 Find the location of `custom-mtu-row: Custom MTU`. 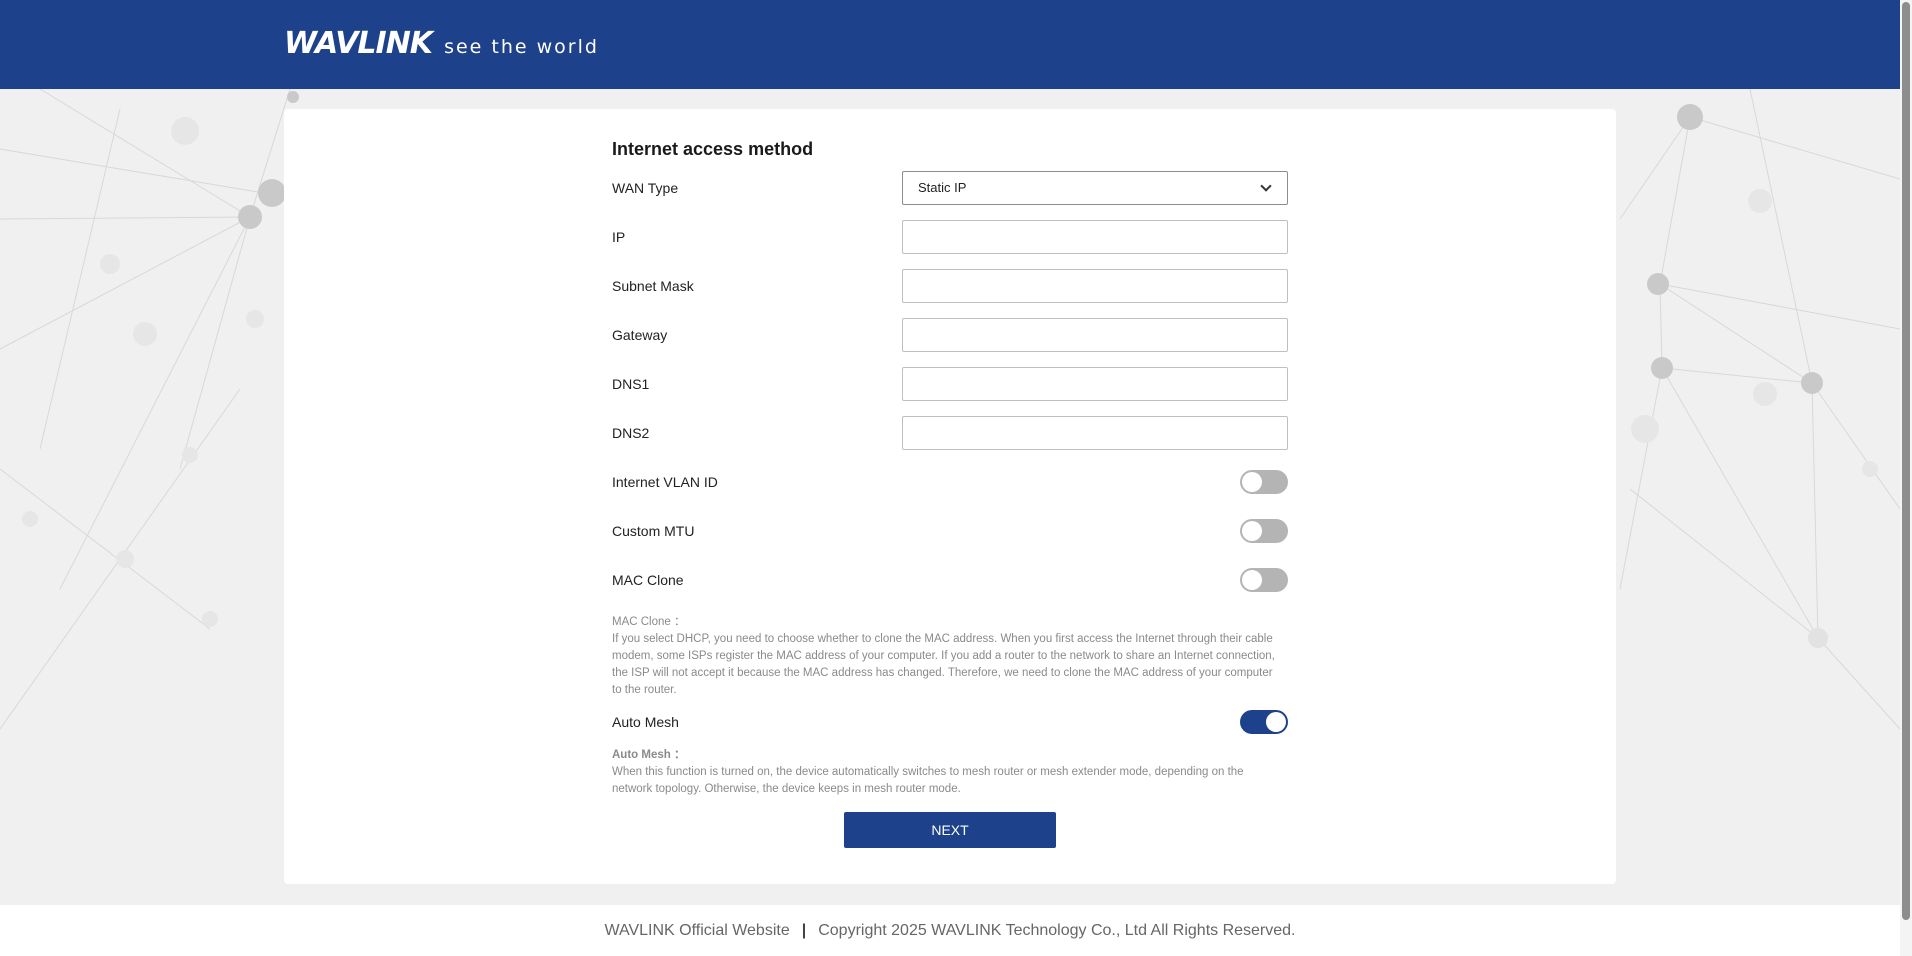

custom-mtu-row: Custom MTU is located at coordinates (950, 530).